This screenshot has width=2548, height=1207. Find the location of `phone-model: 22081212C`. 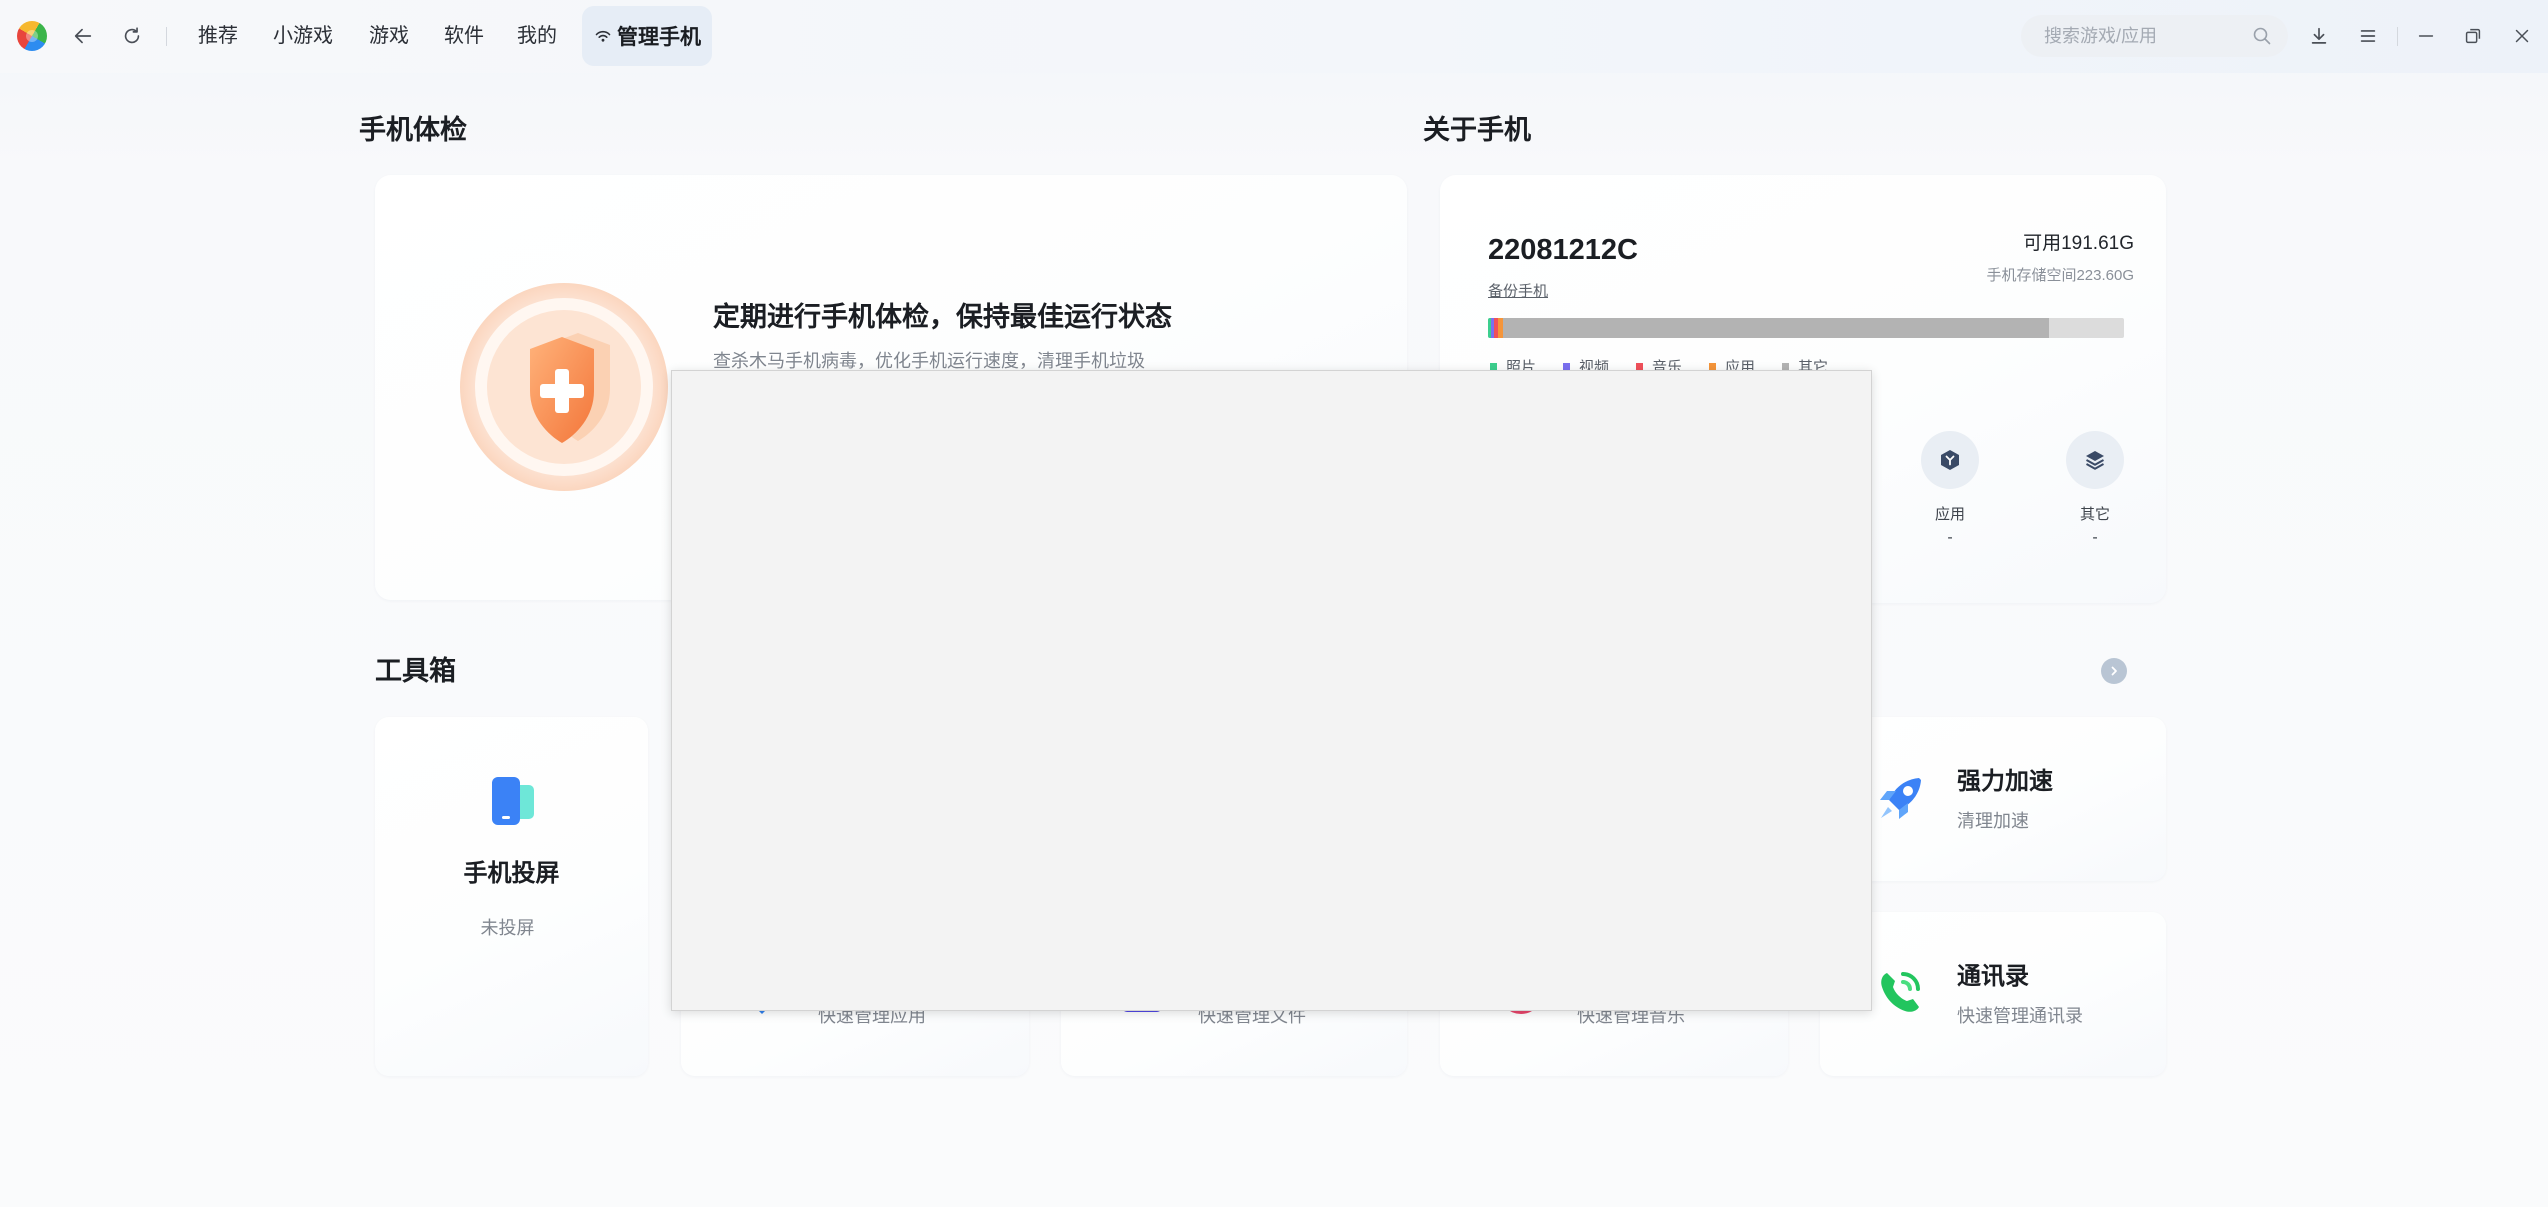

phone-model: 22081212C is located at coordinates (1563, 250).